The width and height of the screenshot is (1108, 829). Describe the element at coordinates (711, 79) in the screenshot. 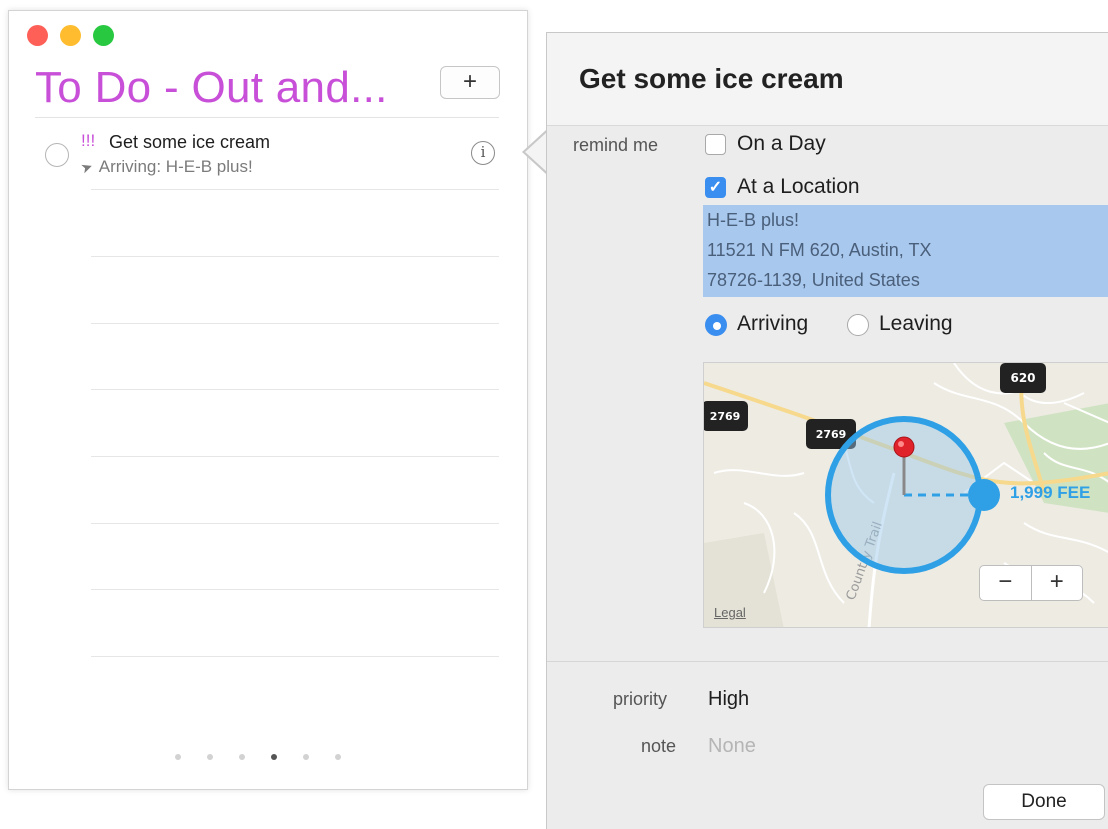

I see `detail-title: Get some ice cream` at that location.